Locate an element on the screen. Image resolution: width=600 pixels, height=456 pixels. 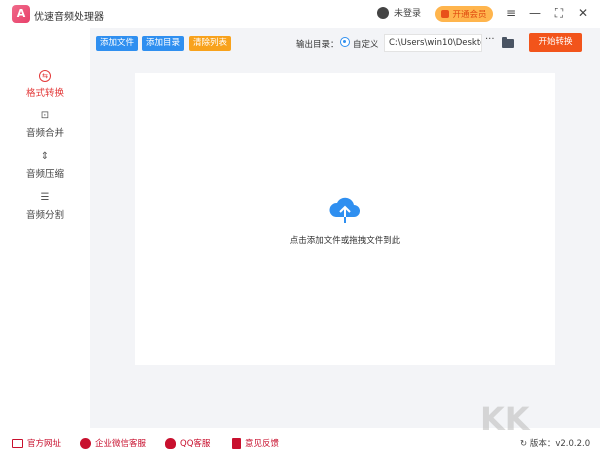
output-dir-label: 输出目录： is located at coordinates (317, 45).